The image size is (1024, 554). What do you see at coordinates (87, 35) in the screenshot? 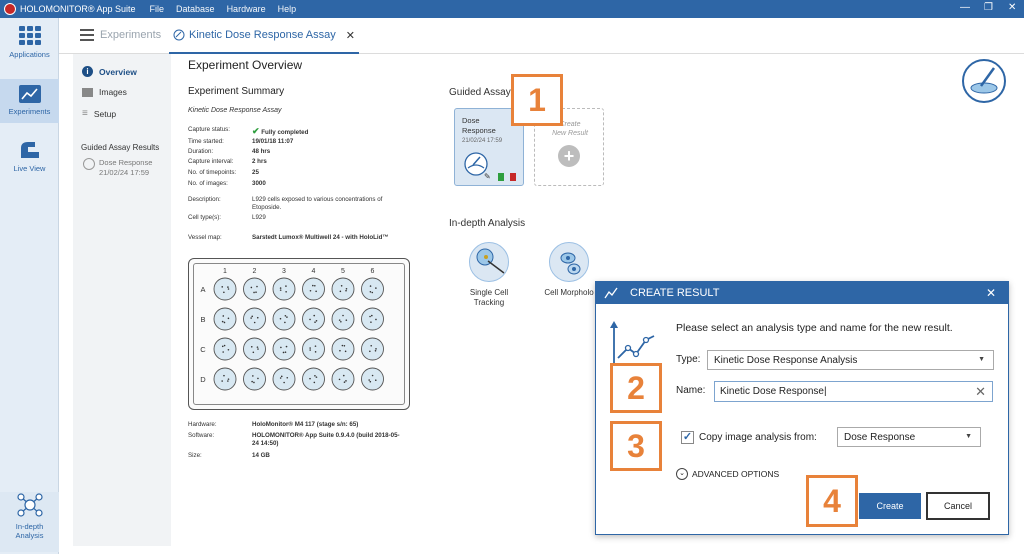
I see `hamburger-menu-icon` at bounding box center [87, 35].